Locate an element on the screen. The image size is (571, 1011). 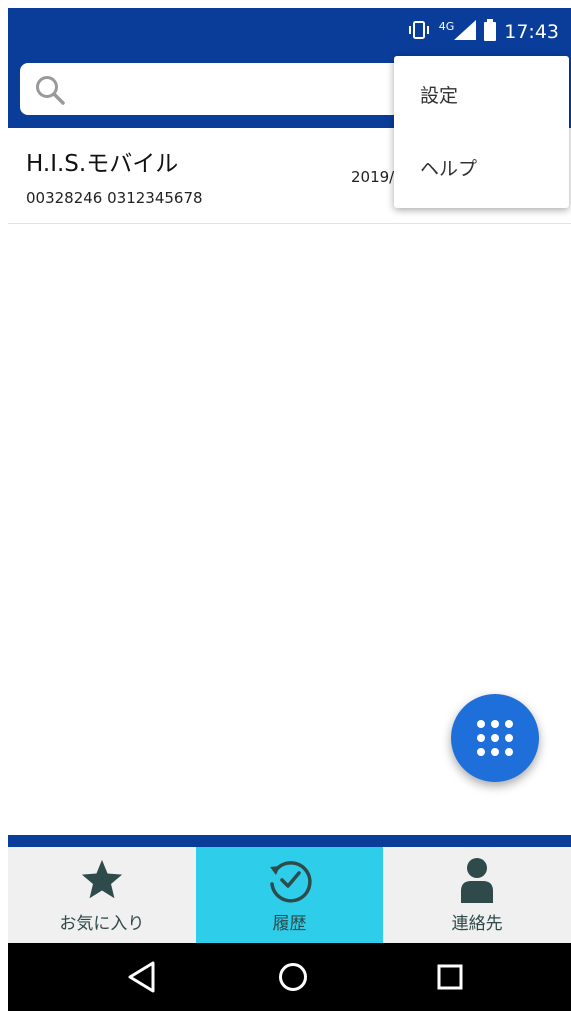
tab-label: 連絡先 is located at coordinates (477, 924).